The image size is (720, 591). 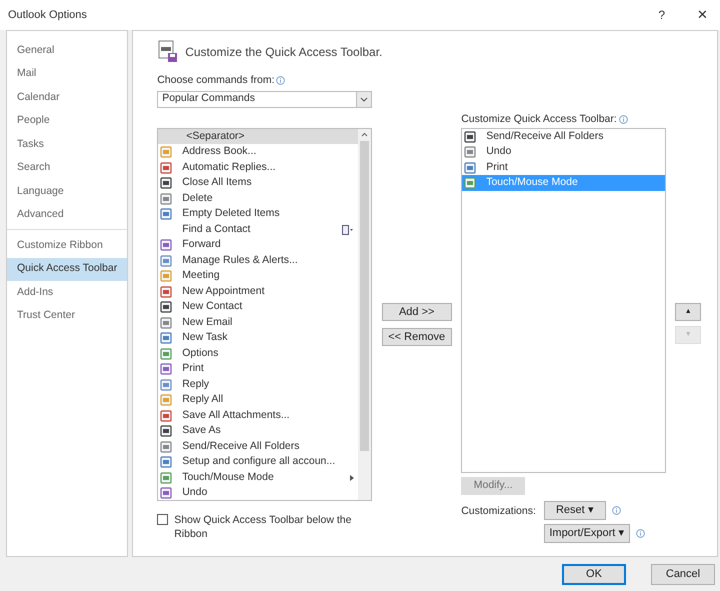 What do you see at coordinates (258, 198) in the screenshot?
I see `command-item: Delete` at bounding box center [258, 198].